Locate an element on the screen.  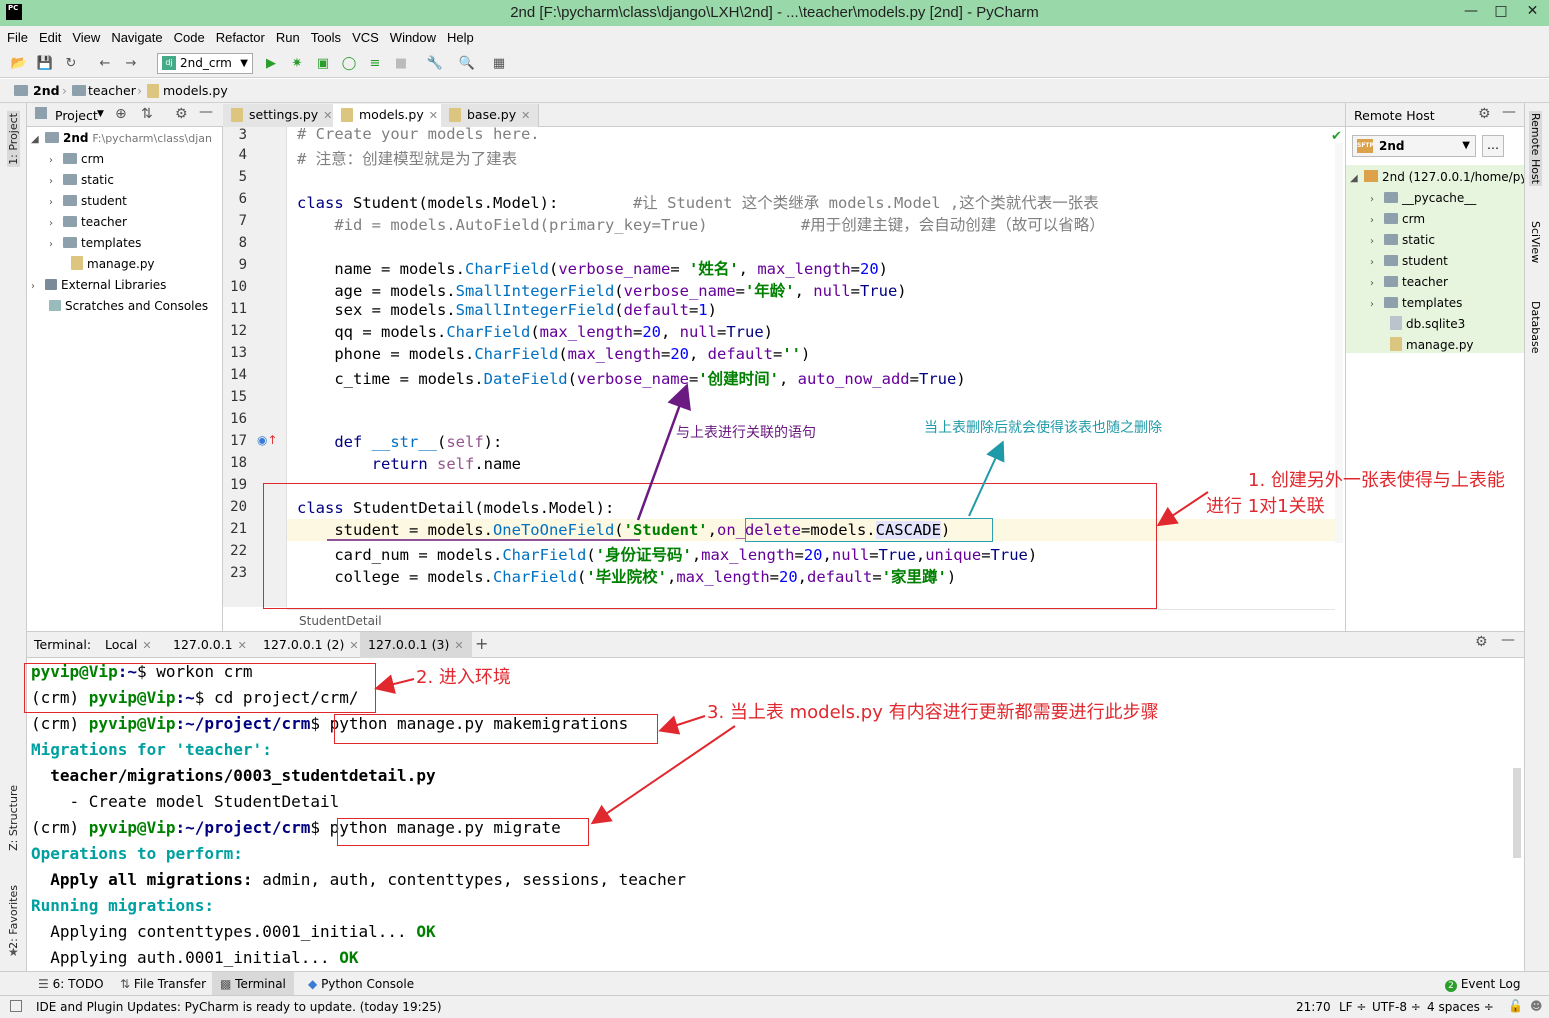
collapse-icon: ⇅ is located at coordinates (147, 114).